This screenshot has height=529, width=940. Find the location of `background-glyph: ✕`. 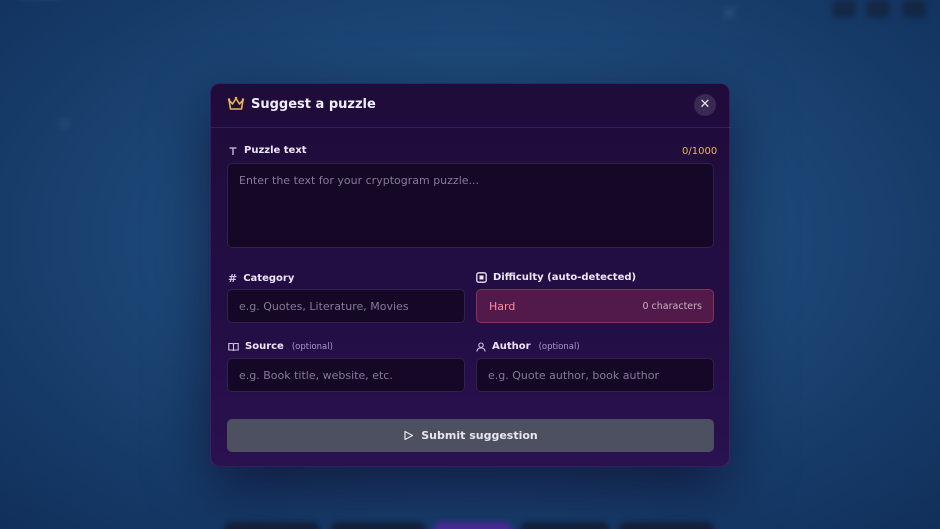

background-glyph: ✕ is located at coordinates (729, 14).